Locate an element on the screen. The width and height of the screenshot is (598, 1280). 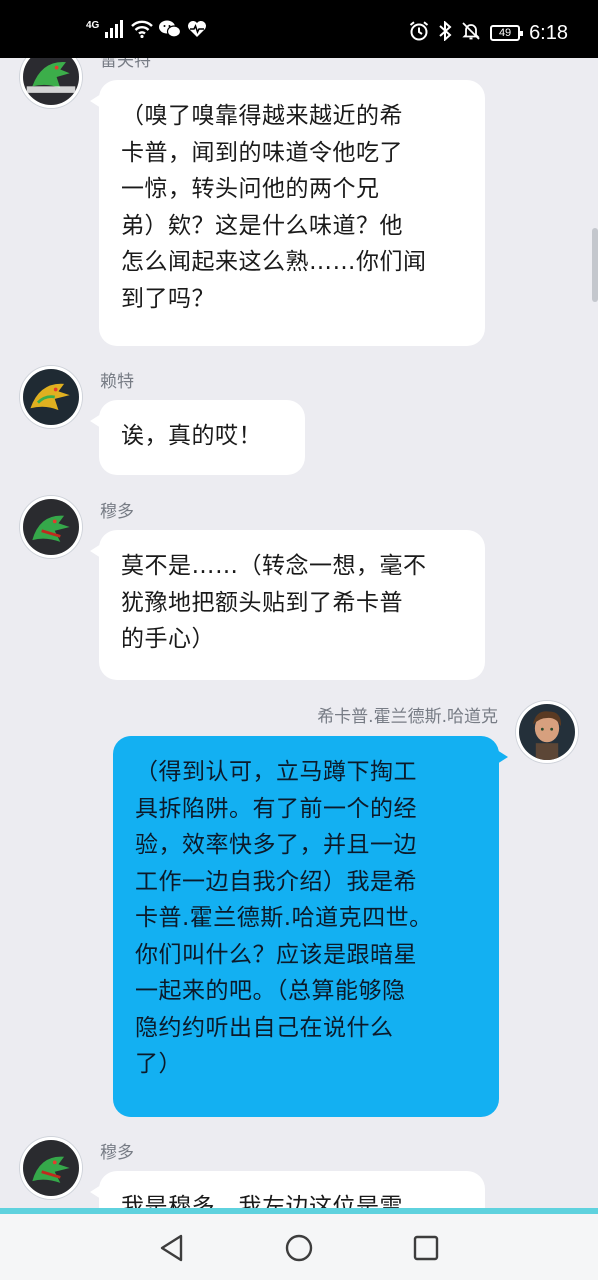
wifi-icon is located at coordinates (142, 31).